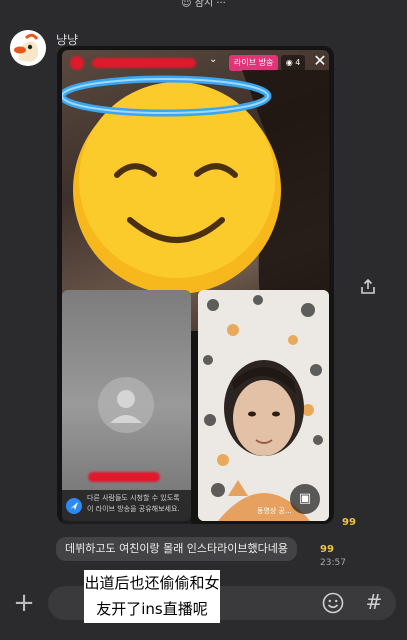 This screenshot has width=407, height=640. Describe the element at coordinates (74, 506) in the screenshot. I see `info-icon` at that location.